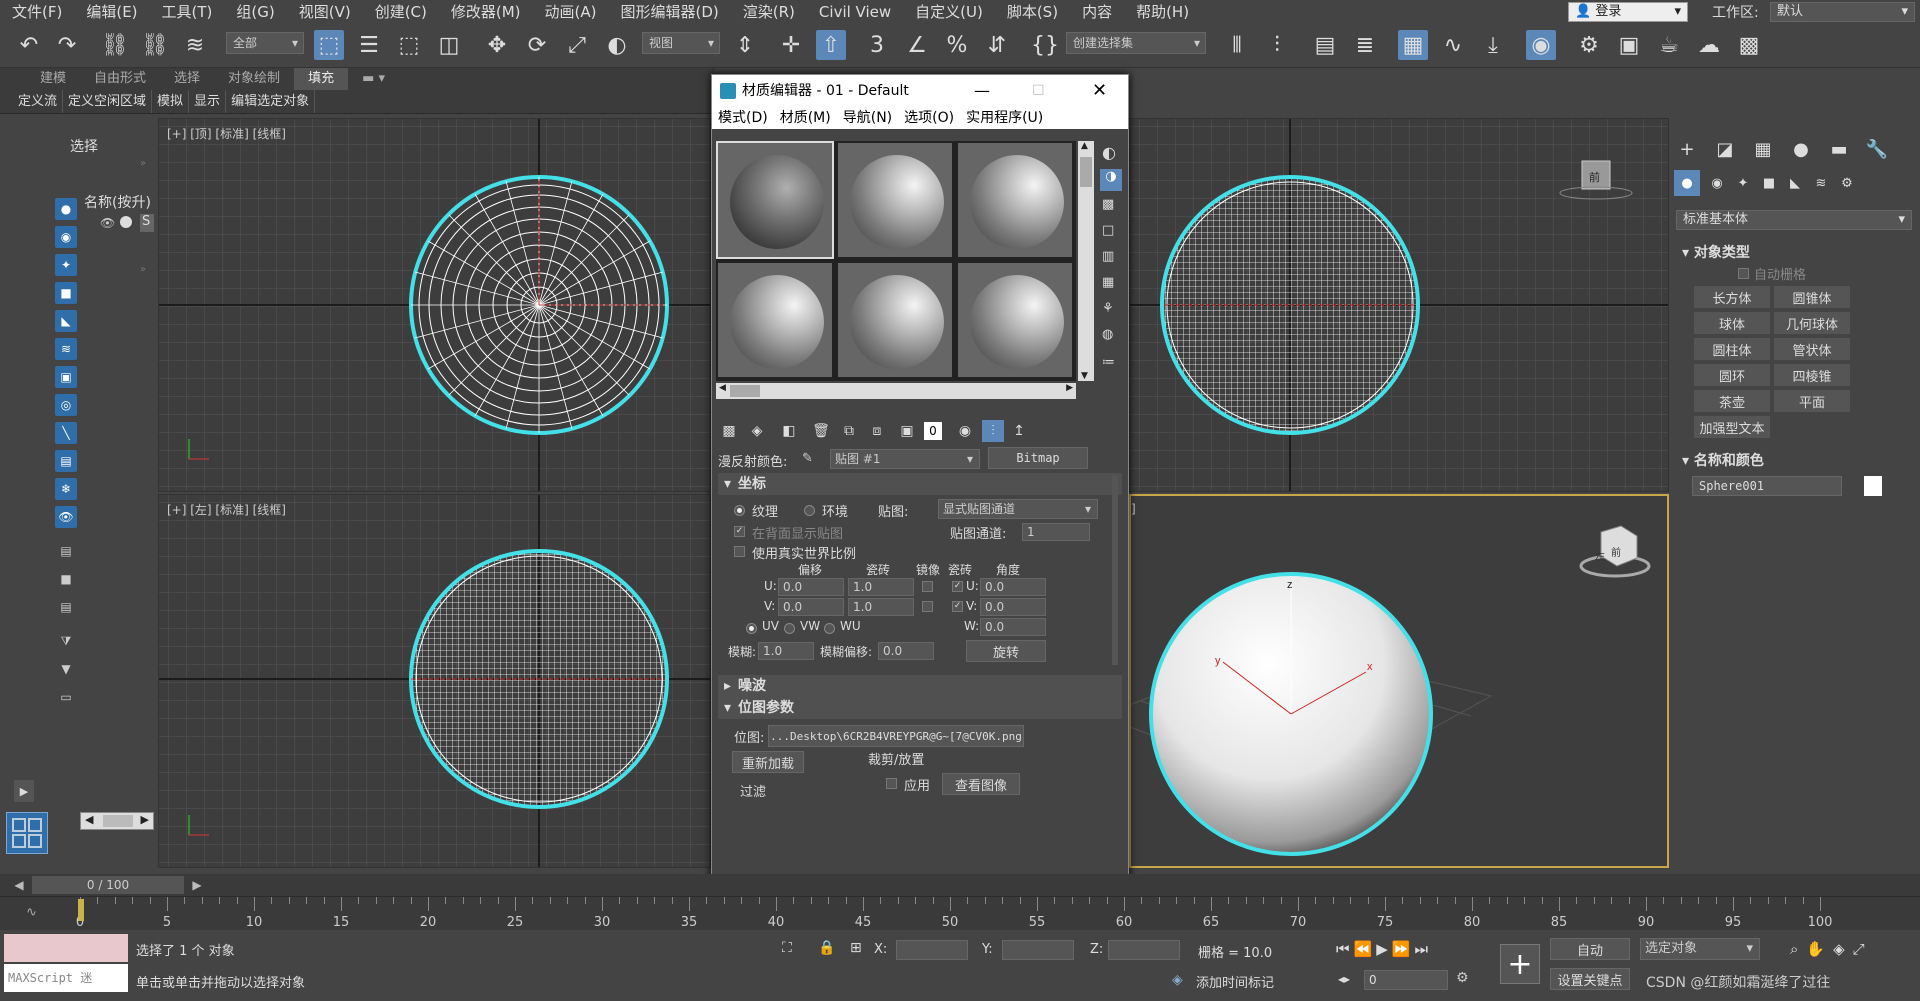 Image resolution: width=1920 pixels, height=1001 pixels. Describe the element at coordinates (155, 45) in the screenshot. I see `unlink-icon: ⛓` at that location.